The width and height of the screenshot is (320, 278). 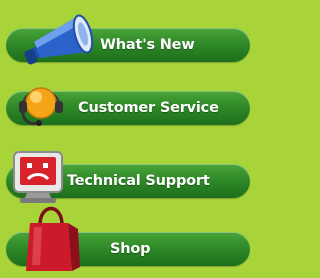 What do you see at coordinates (41, 106) in the screenshot?
I see `headset-icon` at bounding box center [41, 106].